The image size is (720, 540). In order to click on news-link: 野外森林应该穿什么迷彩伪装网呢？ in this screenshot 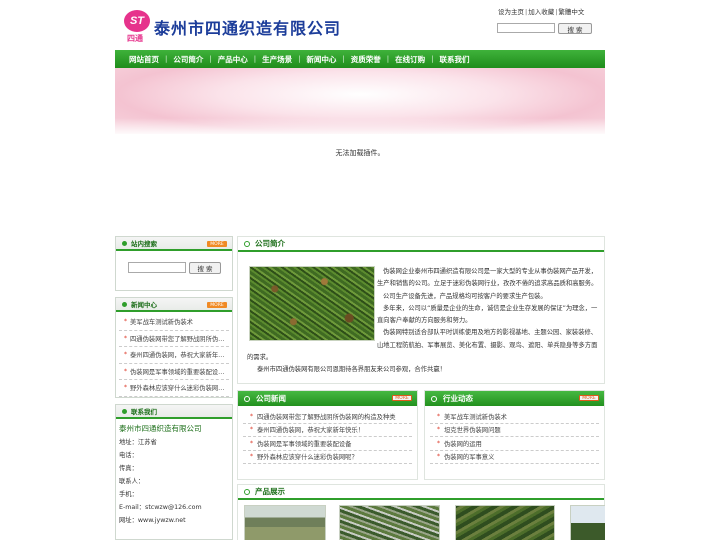, I will do `click(307, 456)`.